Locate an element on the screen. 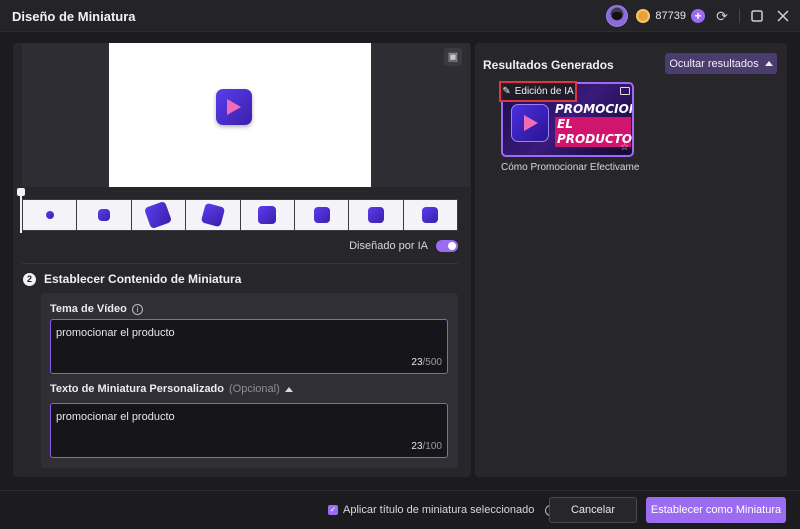 The height and width of the screenshot is (529, 800). custom-text-counter: 23/100 is located at coordinates (426, 446).